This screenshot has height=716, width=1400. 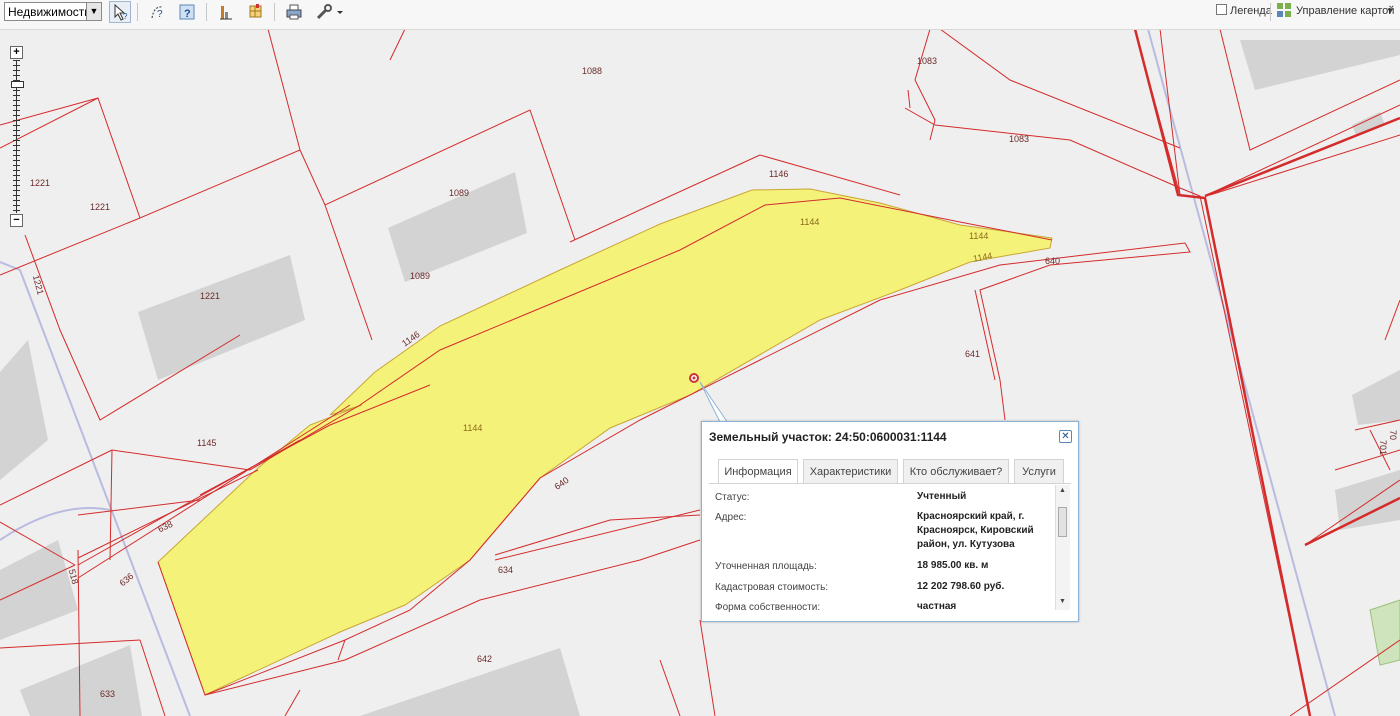 What do you see at coordinates (329, 12) in the screenshot?
I see `tools-icon` at bounding box center [329, 12].